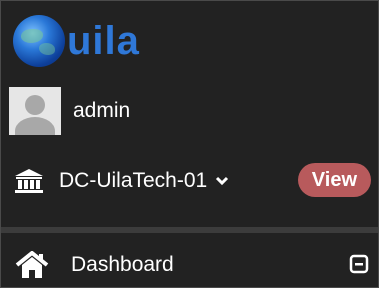 The width and height of the screenshot is (379, 288). Describe the element at coordinates (189, 230) in the screenshot. I see `divider` at that location.